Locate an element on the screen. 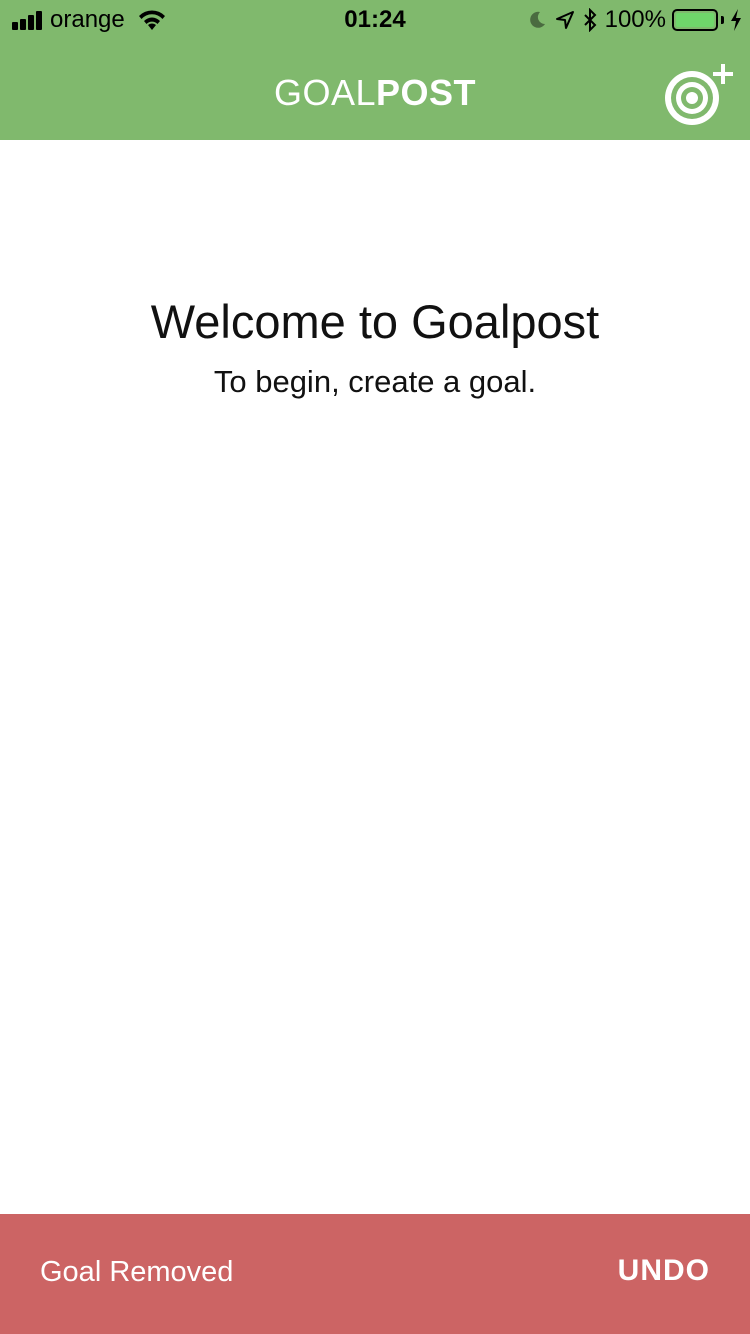  bluetooth-icon is located at coordinates (590, 20).